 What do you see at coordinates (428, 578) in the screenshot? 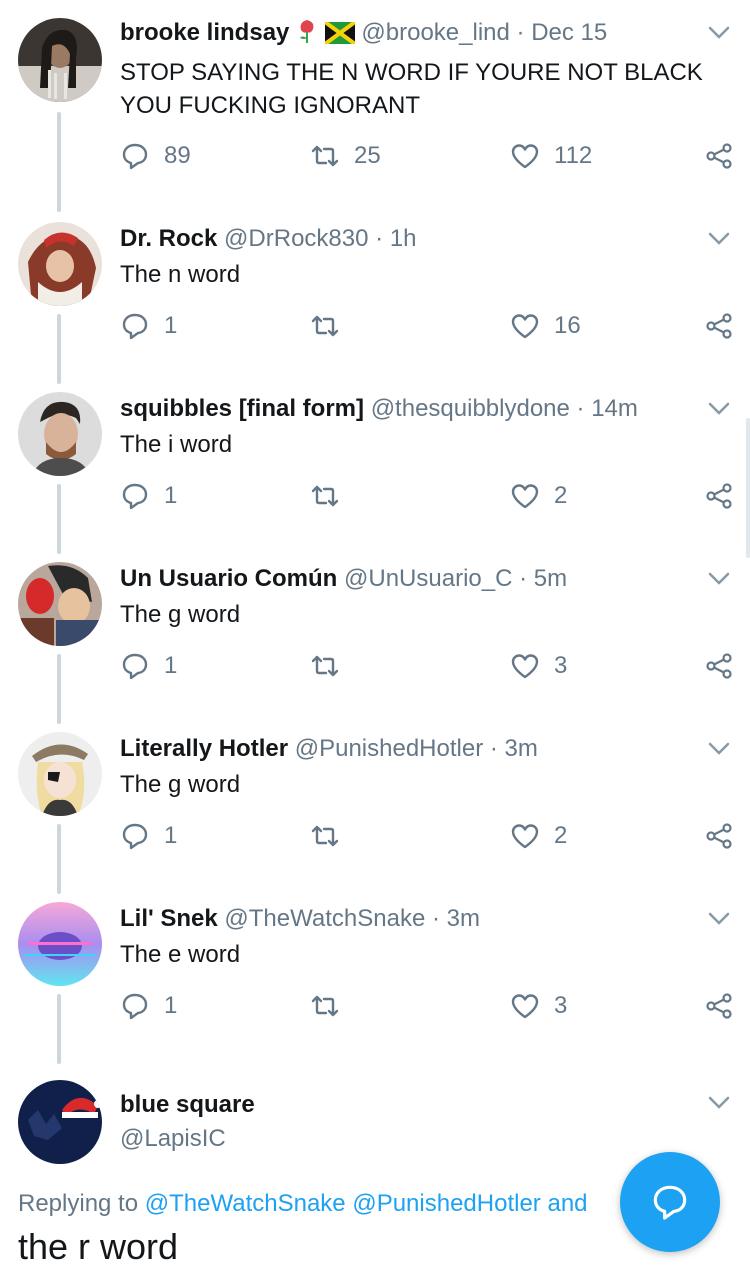
I see `handle: @UnUsuario_C` at bounding box center [428, 578].